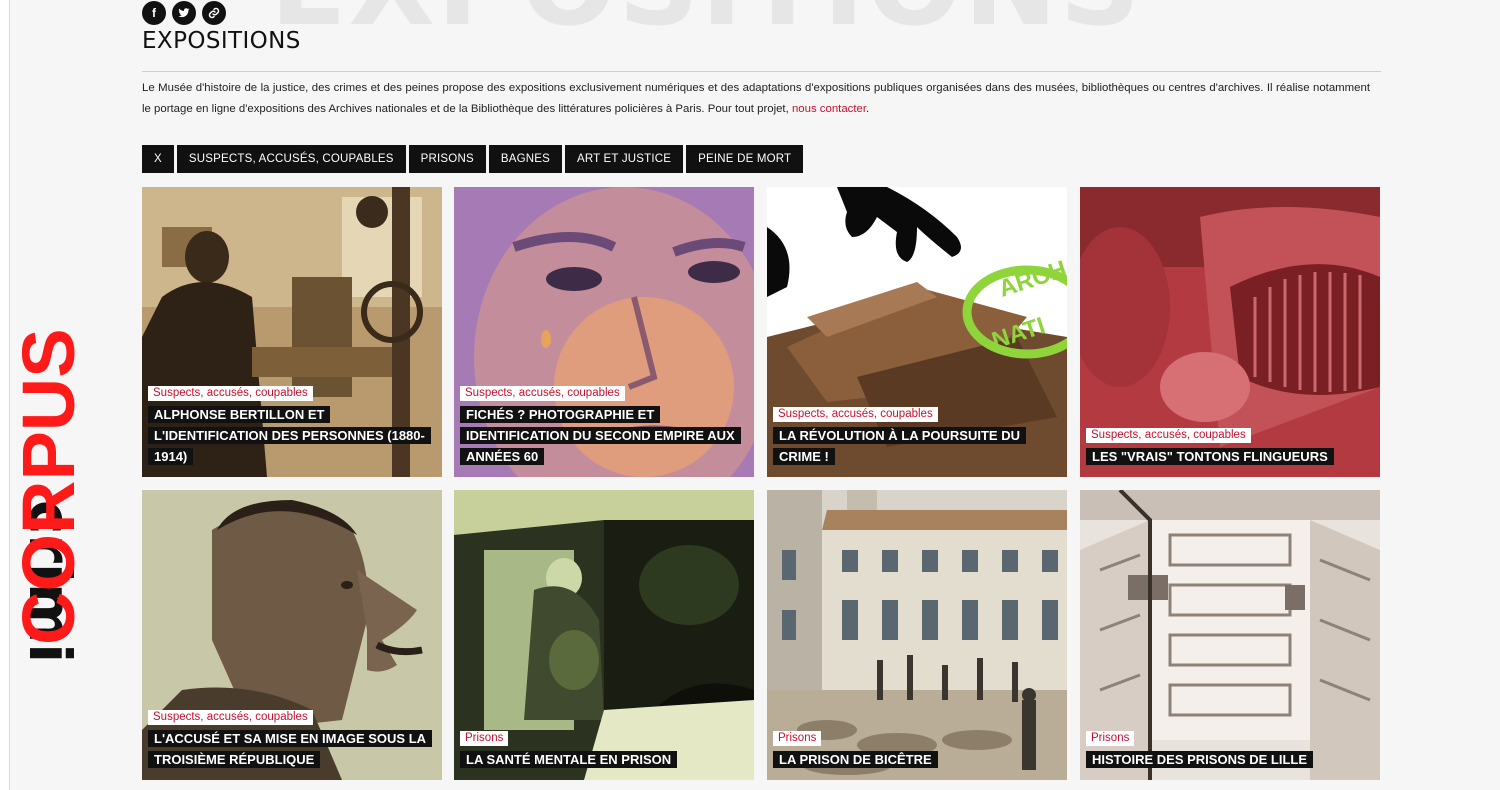  I want to click on twitter-icon, so click(184, 13).